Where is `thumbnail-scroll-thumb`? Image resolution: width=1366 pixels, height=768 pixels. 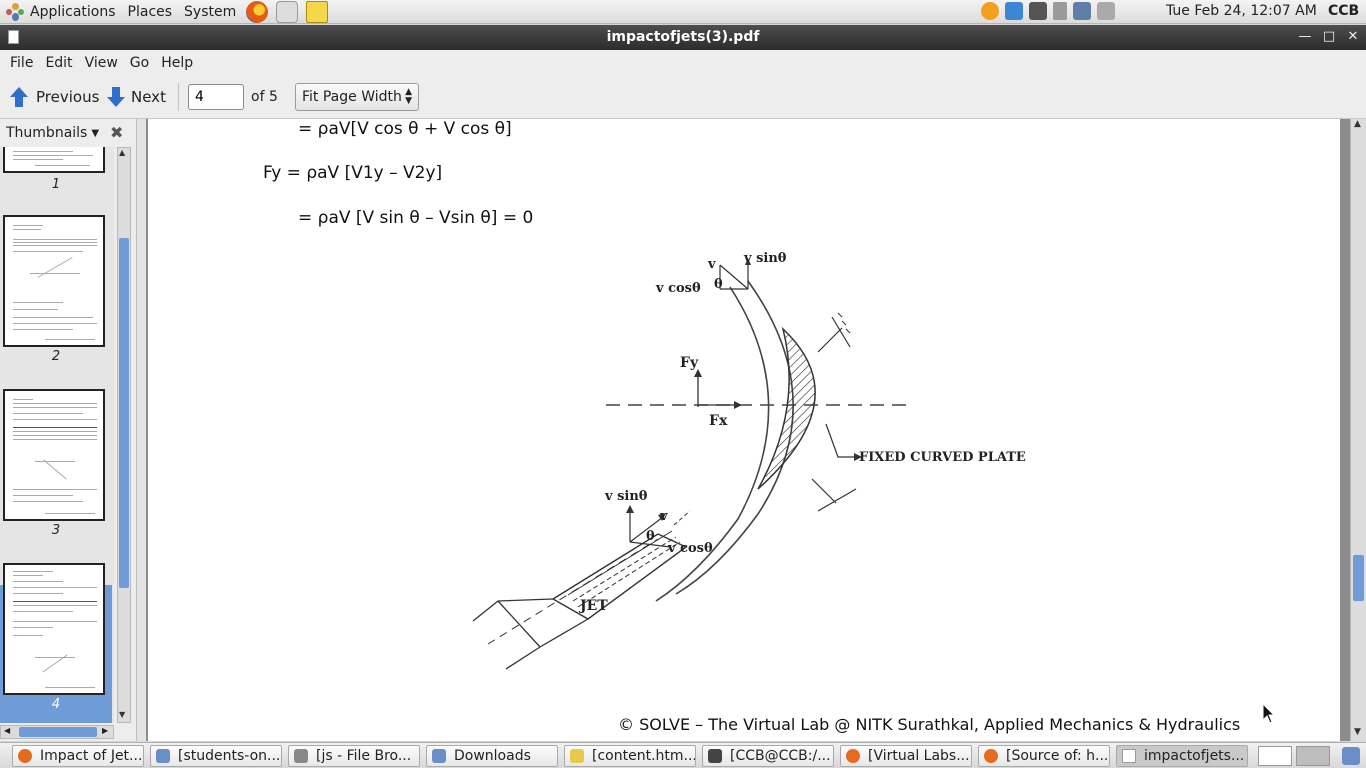
thumbnail-scroll-thumb is located at coordinates (124, 413).